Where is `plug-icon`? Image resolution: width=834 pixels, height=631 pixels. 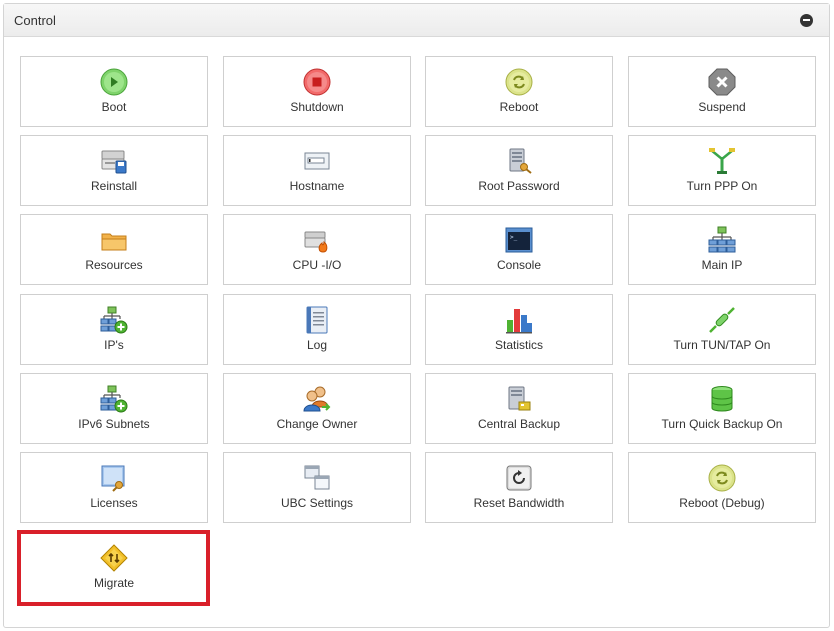
plug-icon is located at coordinates (722, 320).